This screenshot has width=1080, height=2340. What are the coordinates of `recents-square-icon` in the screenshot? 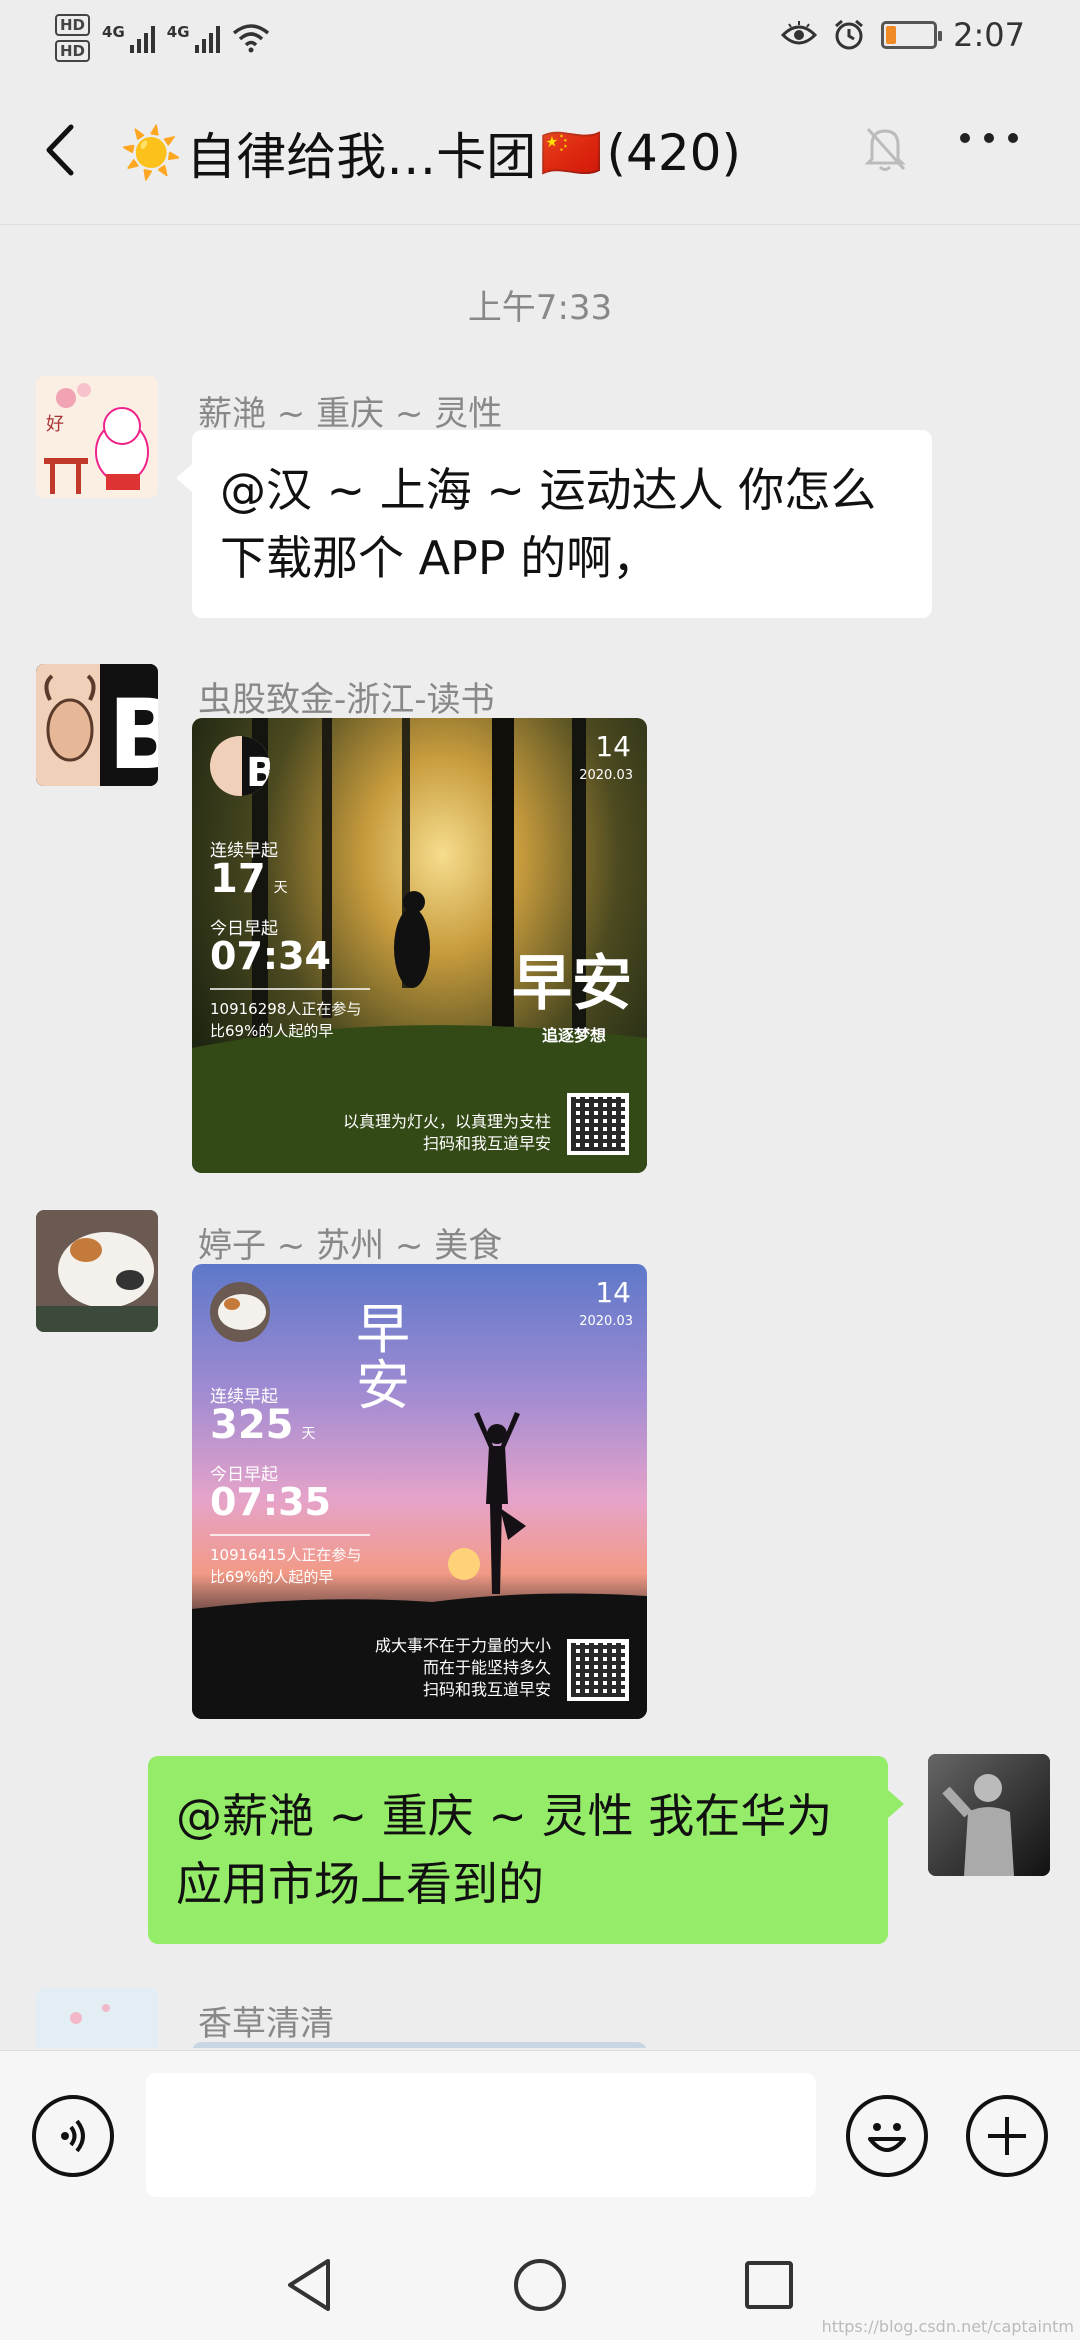 It's located at (769, 2285).